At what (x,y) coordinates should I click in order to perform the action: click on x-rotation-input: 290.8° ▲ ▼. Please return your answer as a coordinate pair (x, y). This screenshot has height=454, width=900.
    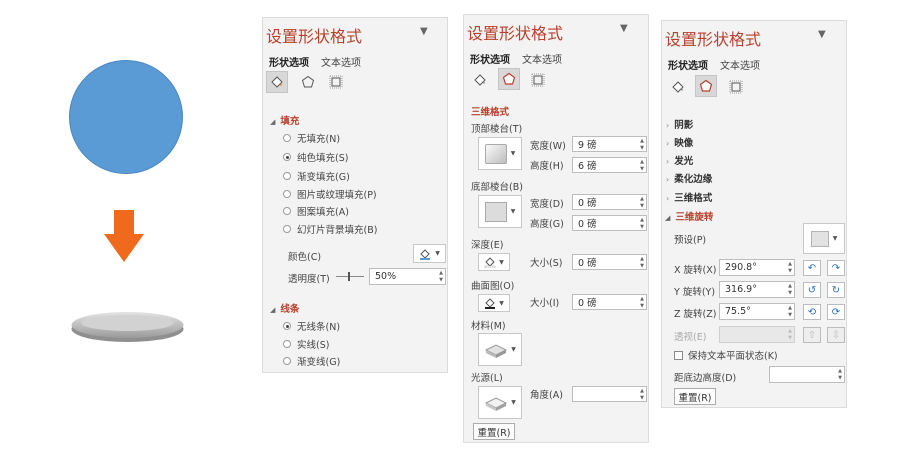
    Looking at the image, I should click on (757, 267).